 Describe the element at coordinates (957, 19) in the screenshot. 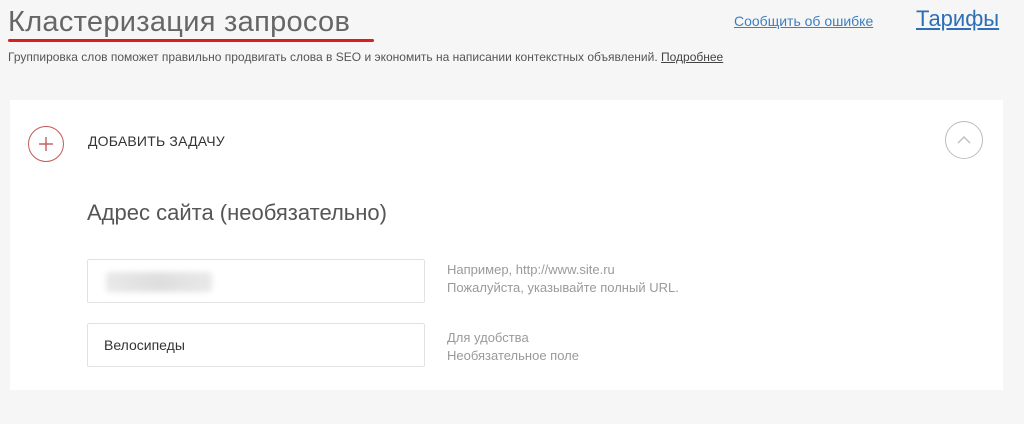

I see `tariffs-link: Тарифы` at that location.